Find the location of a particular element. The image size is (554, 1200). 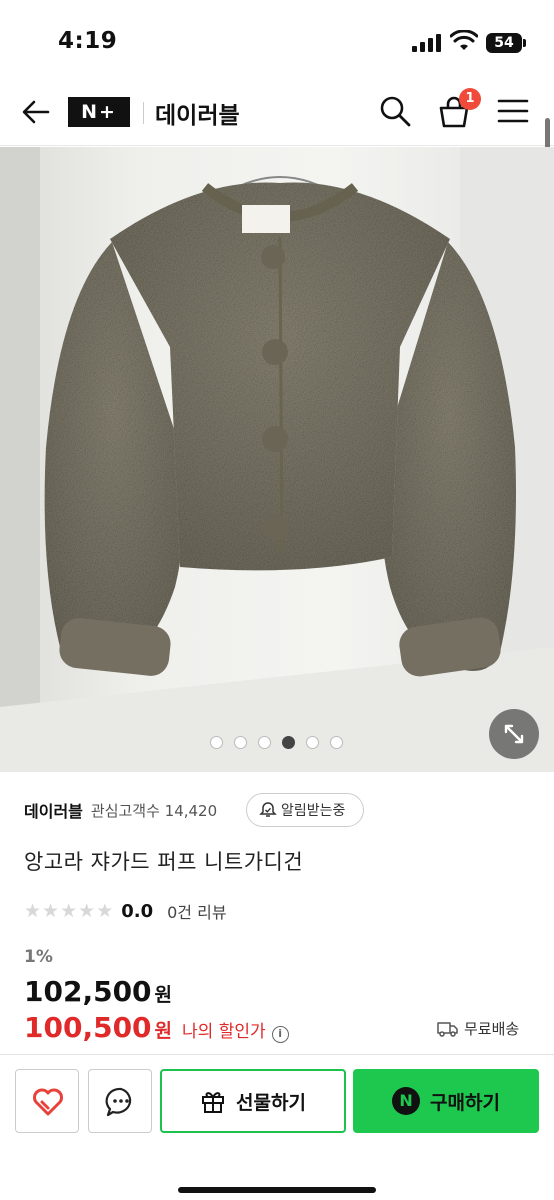

info-icon: i is located at coordinates (280, 1034).